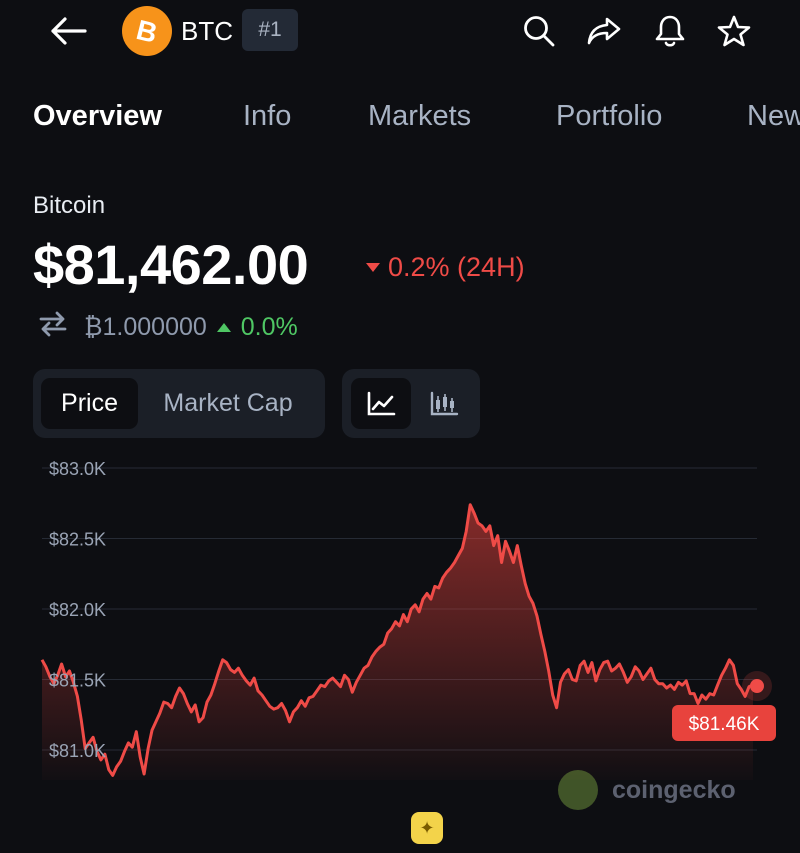 The width and height of the screenshot is (800, 853). What do you see at coordinates (228, 403) in the screenshot?
I see `market-cap-toggle: Market Cap` at bounding box center [228, 403].